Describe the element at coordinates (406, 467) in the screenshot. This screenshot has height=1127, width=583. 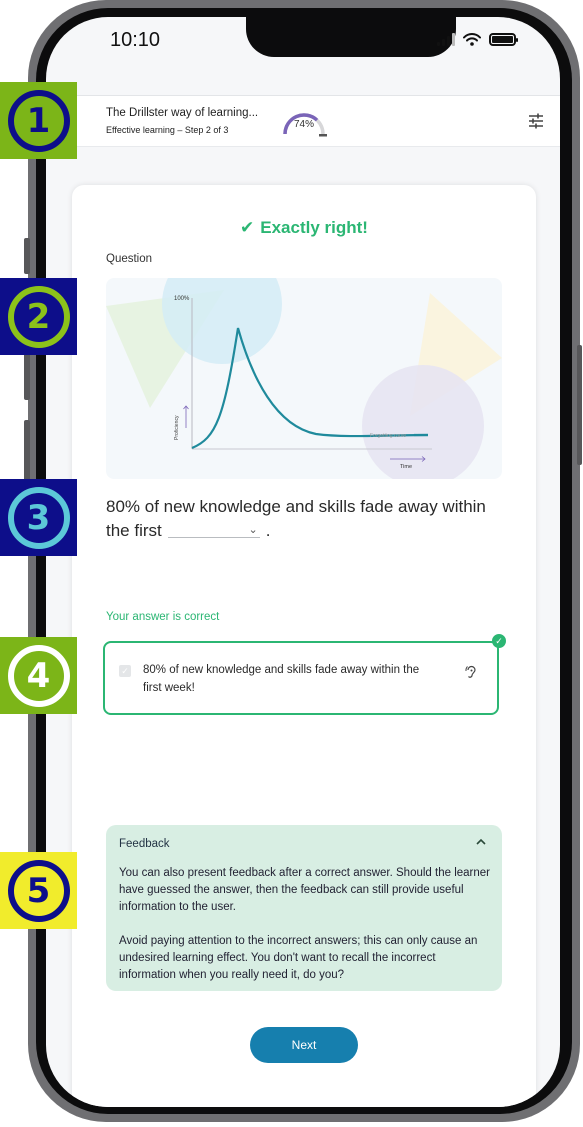
I see `x-axis-label: Time` at that location.